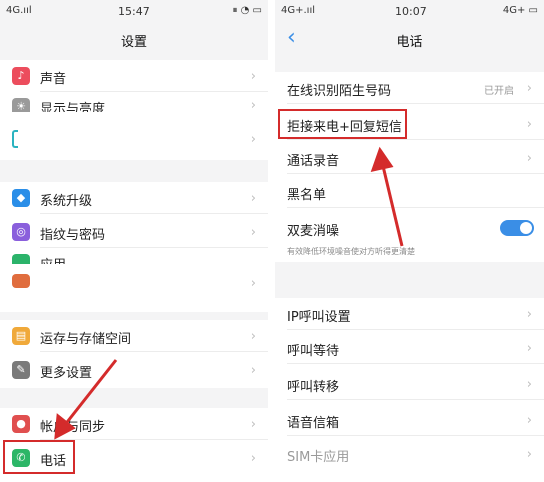 Image resolution: width=544 pixels, height=482 pixels. Describe the element at coordinates (86, 399) in the screenshot. I see `annotation-arrow-left` at that location.